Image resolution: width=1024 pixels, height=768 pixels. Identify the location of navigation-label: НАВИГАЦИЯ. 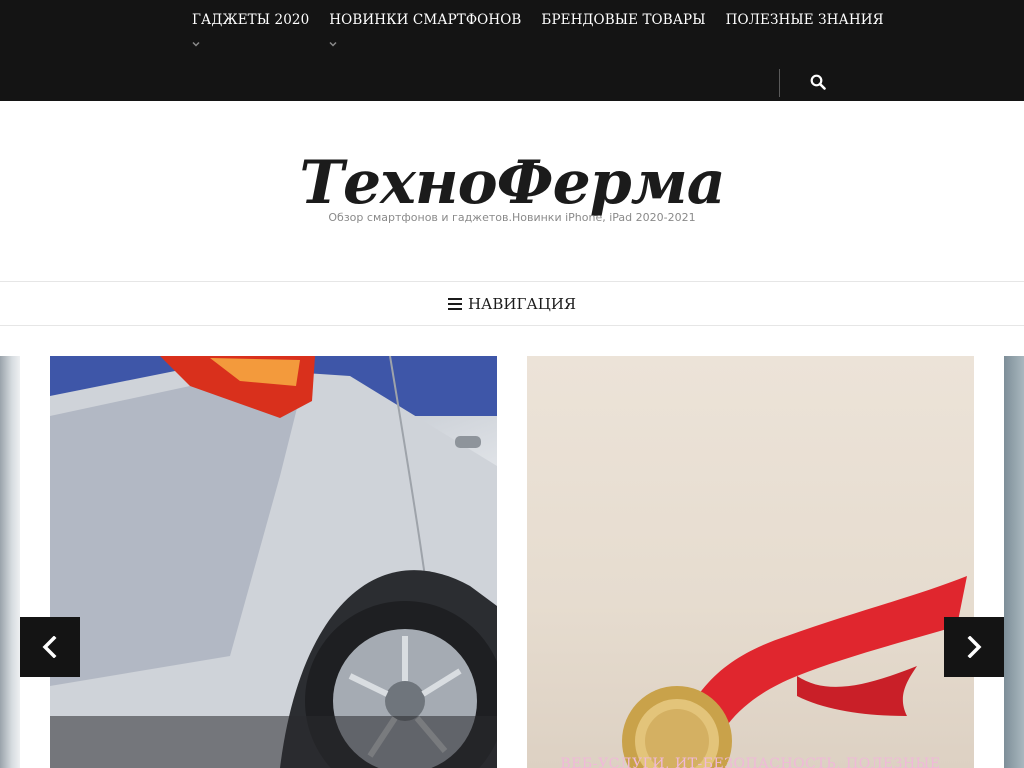
(522, 303).